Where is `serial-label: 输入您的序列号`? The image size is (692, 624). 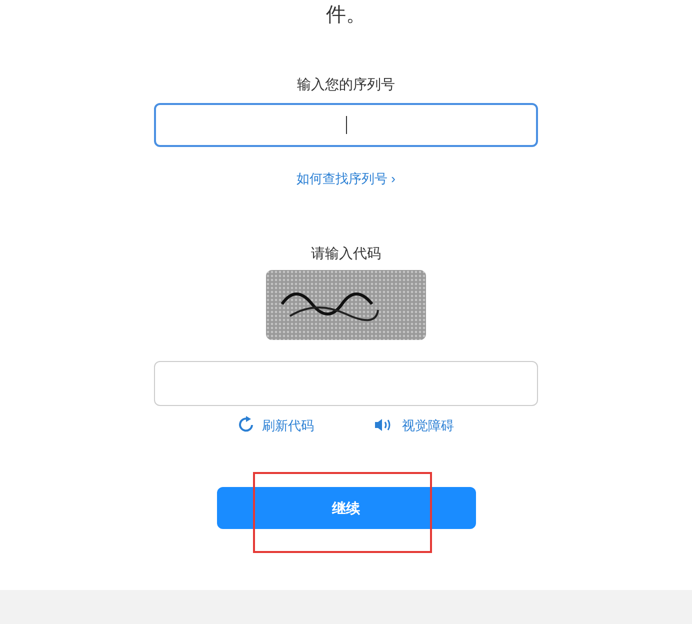 serial-label: 输入您的序列号 is located at coordinates (346, 84).